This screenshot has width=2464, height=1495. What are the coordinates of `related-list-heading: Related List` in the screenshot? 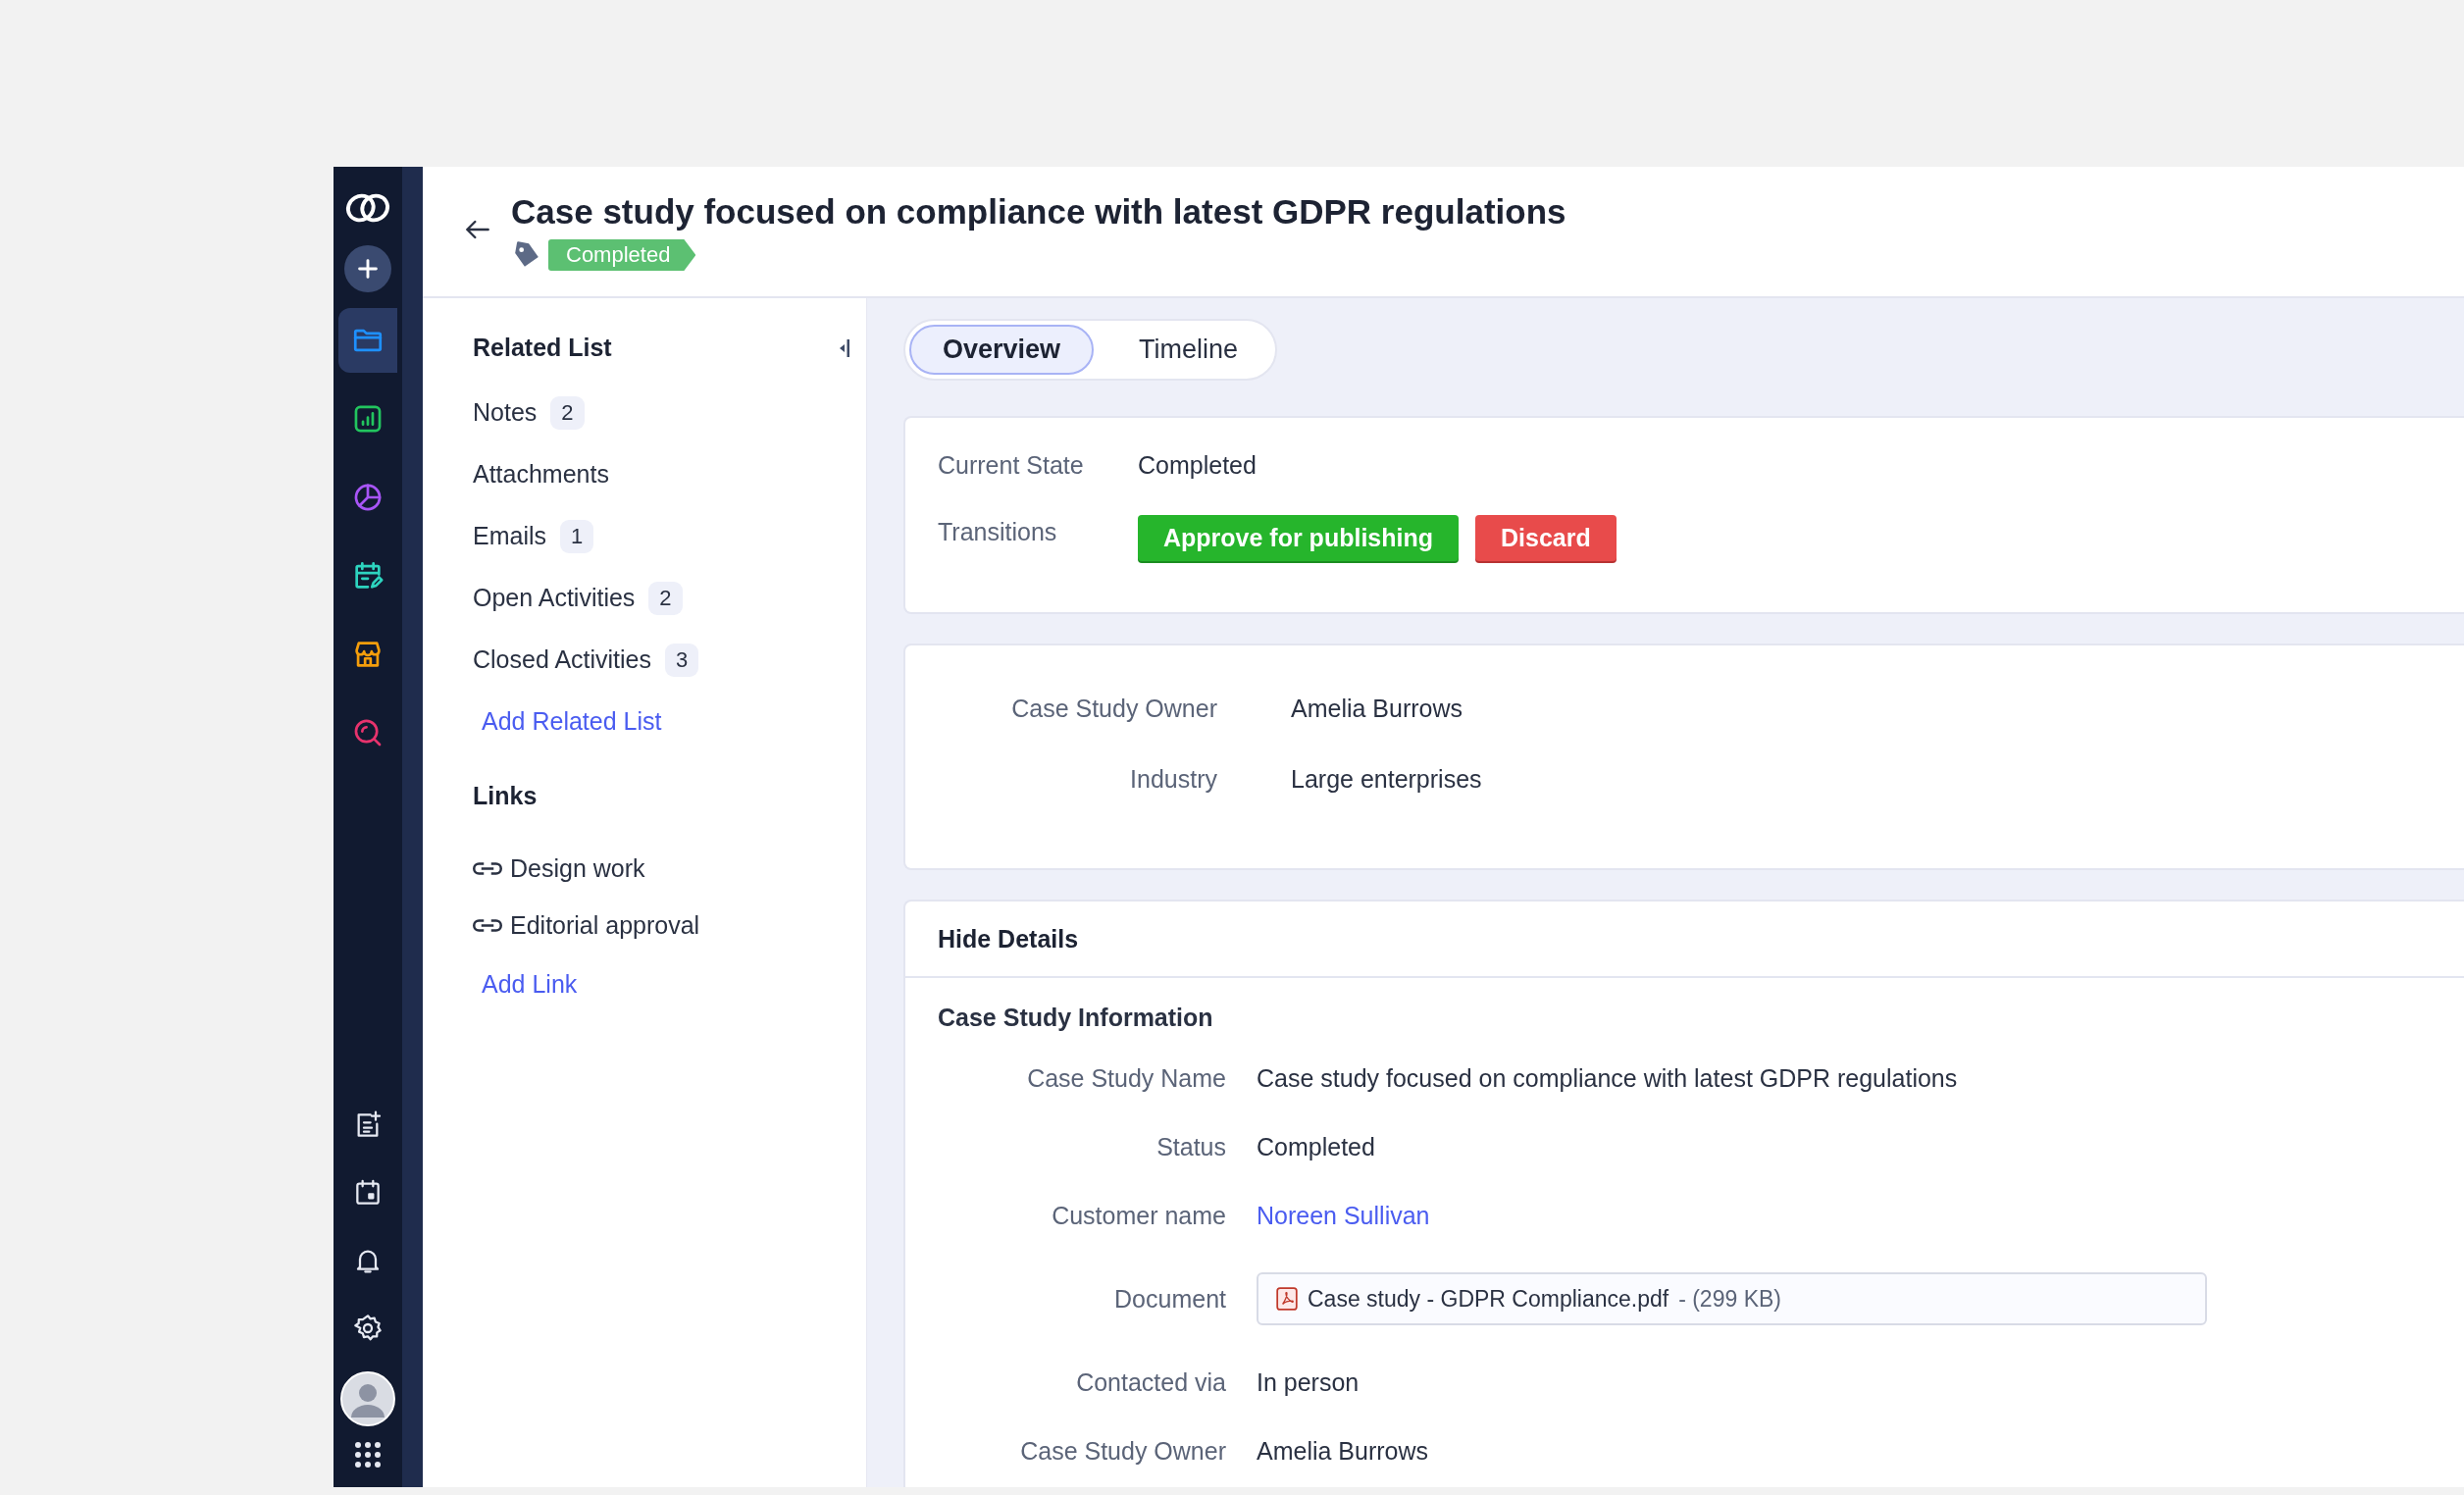 It's located at (542, 348).